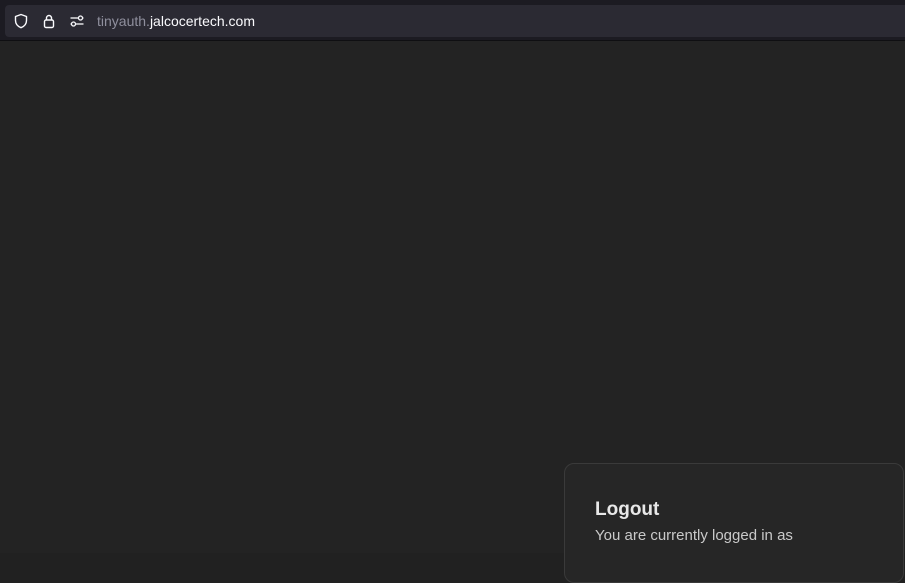  I want to click on url-subdomain: tinyauth., so click(123, 21).